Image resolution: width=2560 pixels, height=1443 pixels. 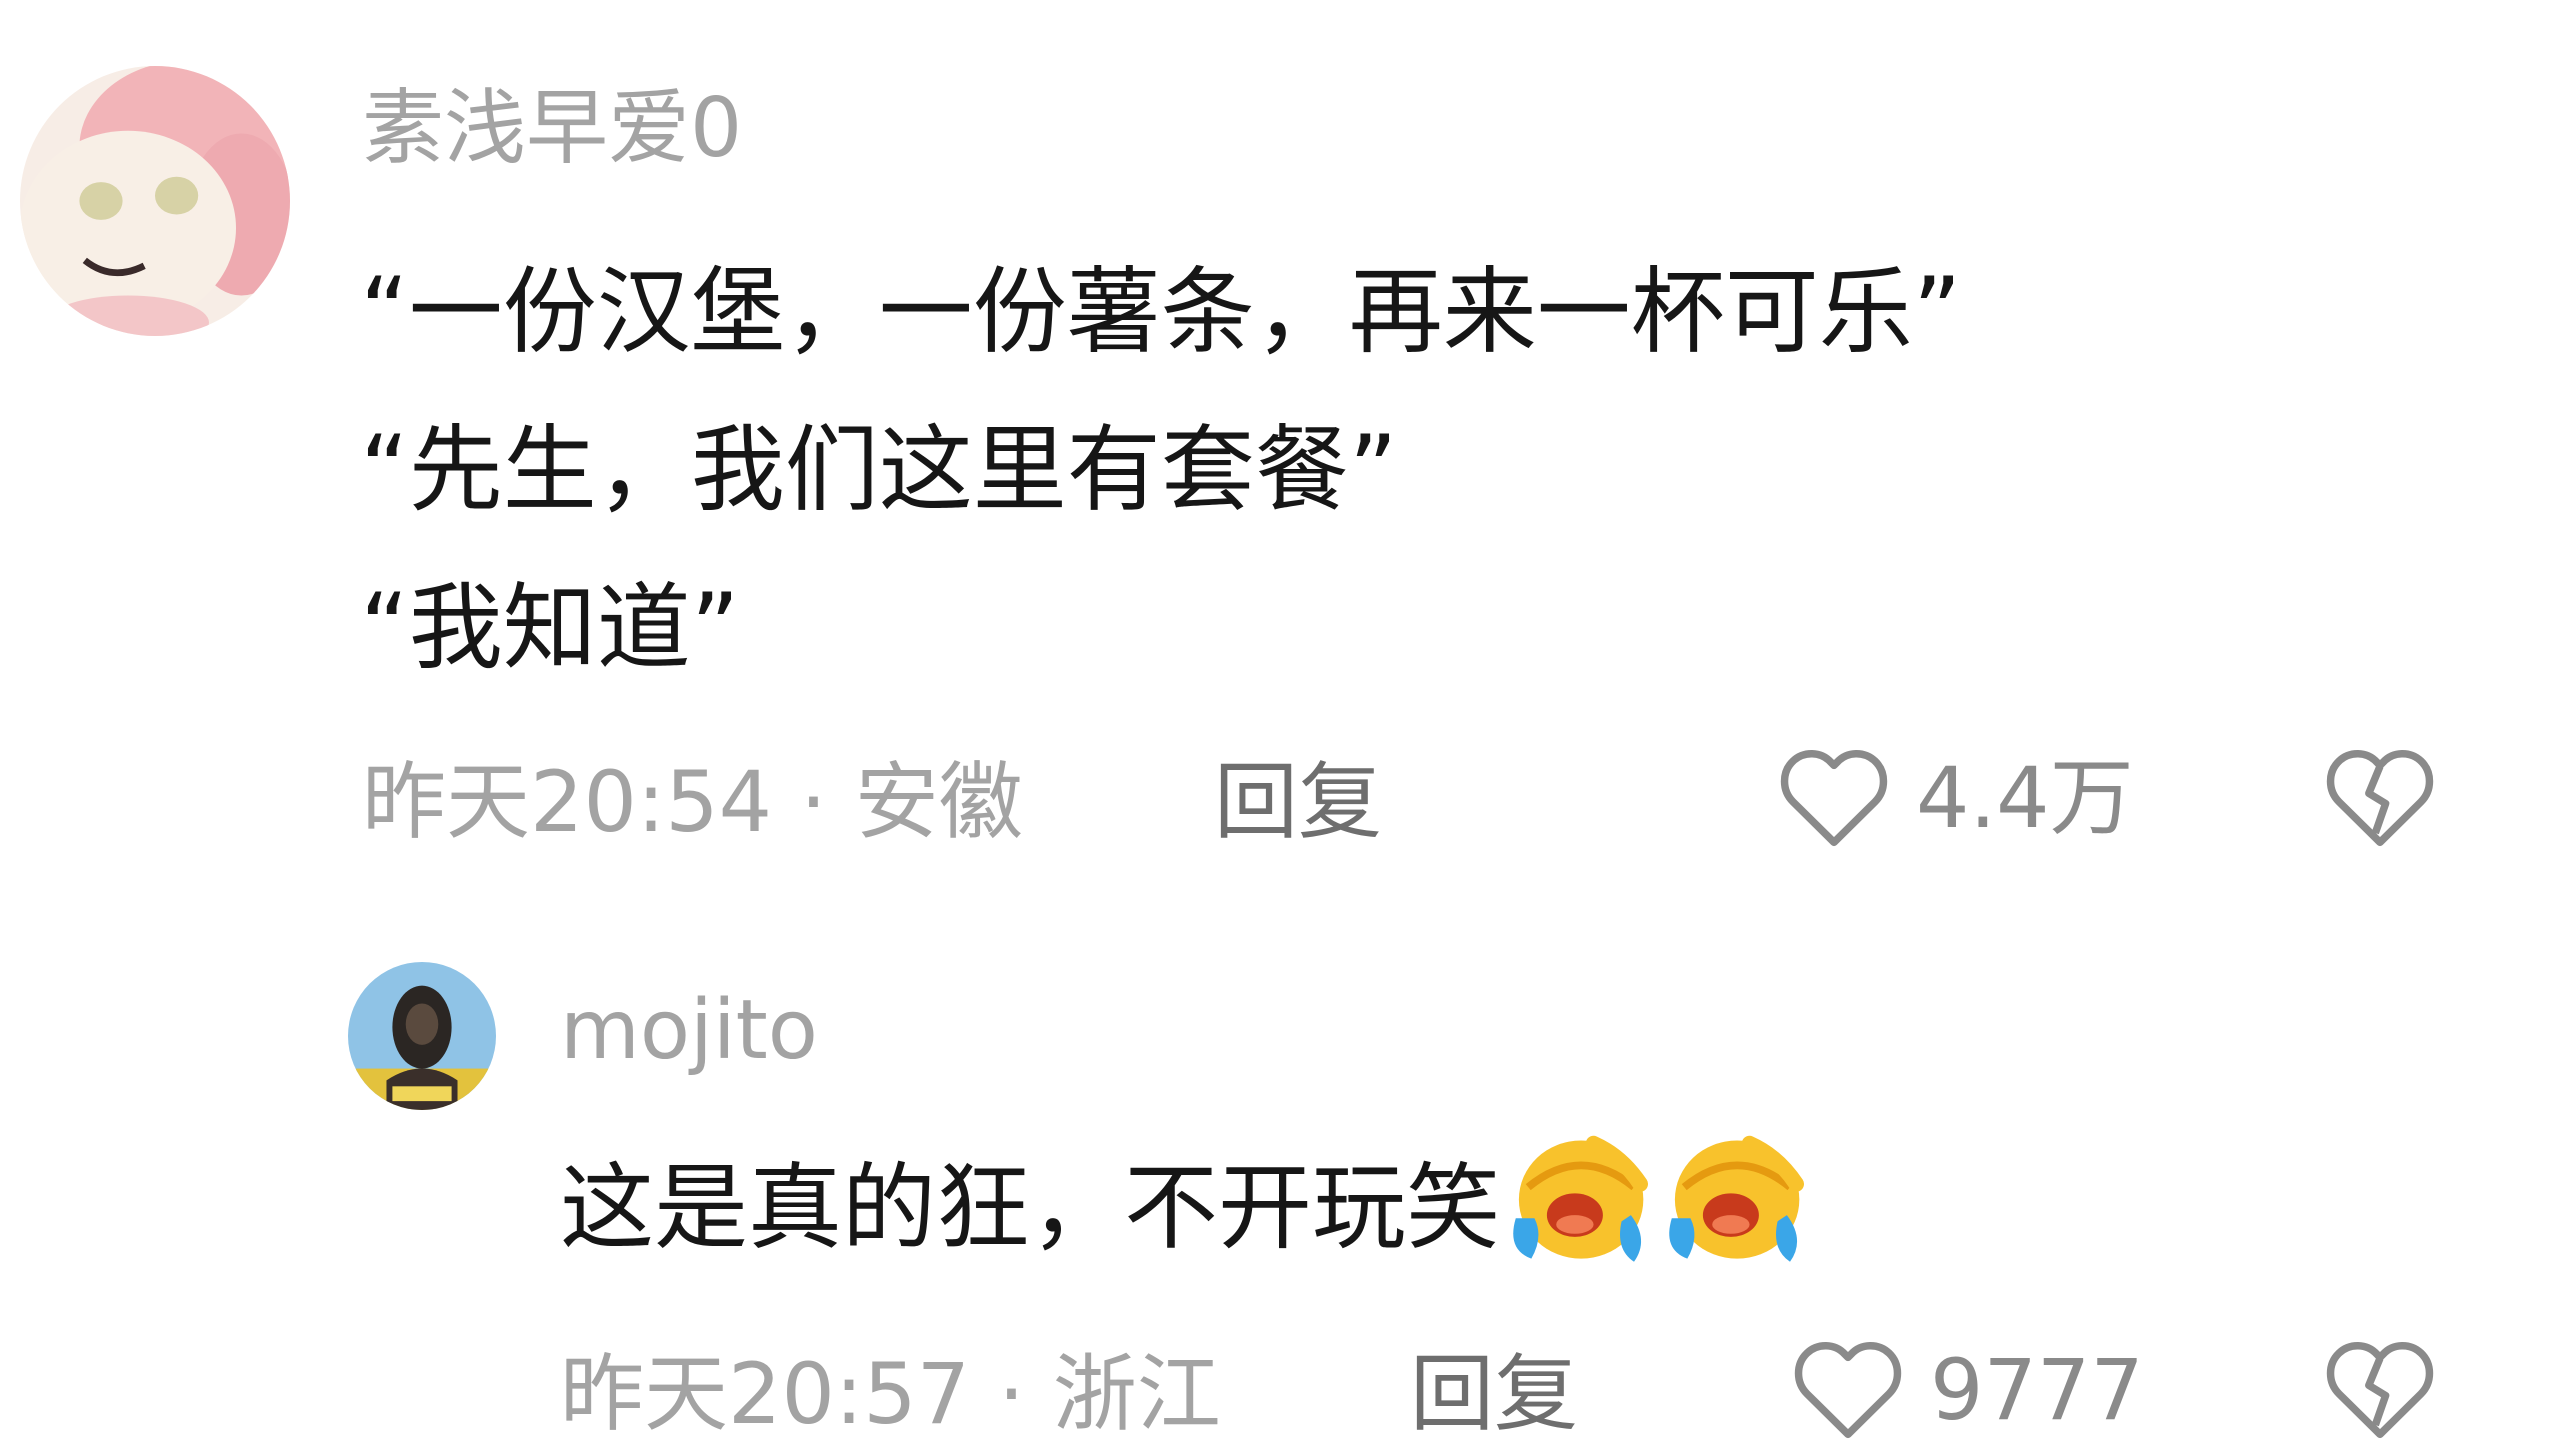 I want to click on timestamp: 昨天20:54, so click(x=567, y=802).